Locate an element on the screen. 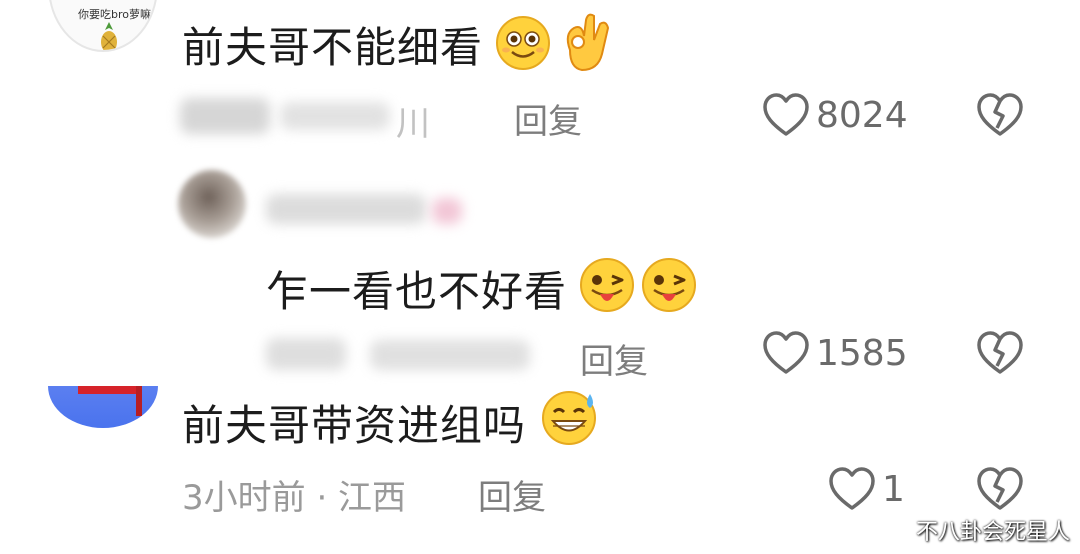 Image resolution: width=1080 pixels, height=554 pixels. reply-button-1: 回复 is located at coordinates (548, 118).